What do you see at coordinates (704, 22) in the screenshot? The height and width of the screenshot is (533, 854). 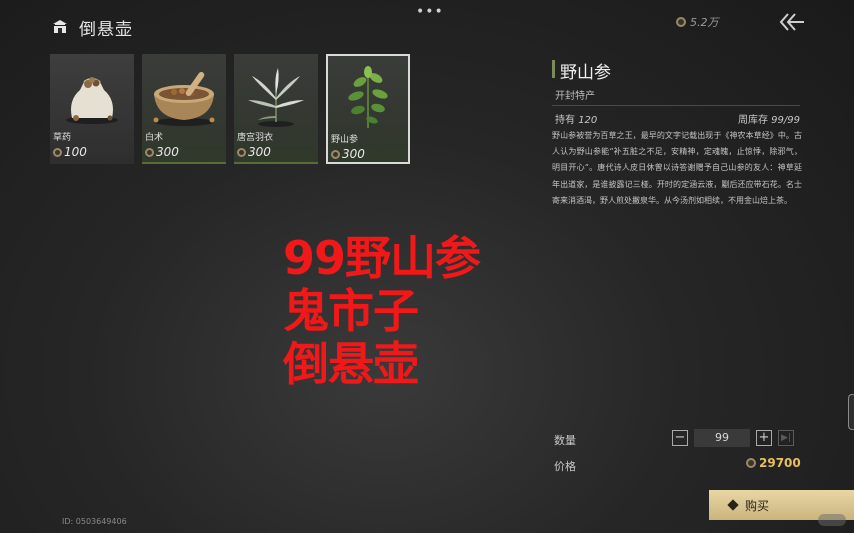 I see `currency-amount: 5.2万` at bounding box center [704, 22].